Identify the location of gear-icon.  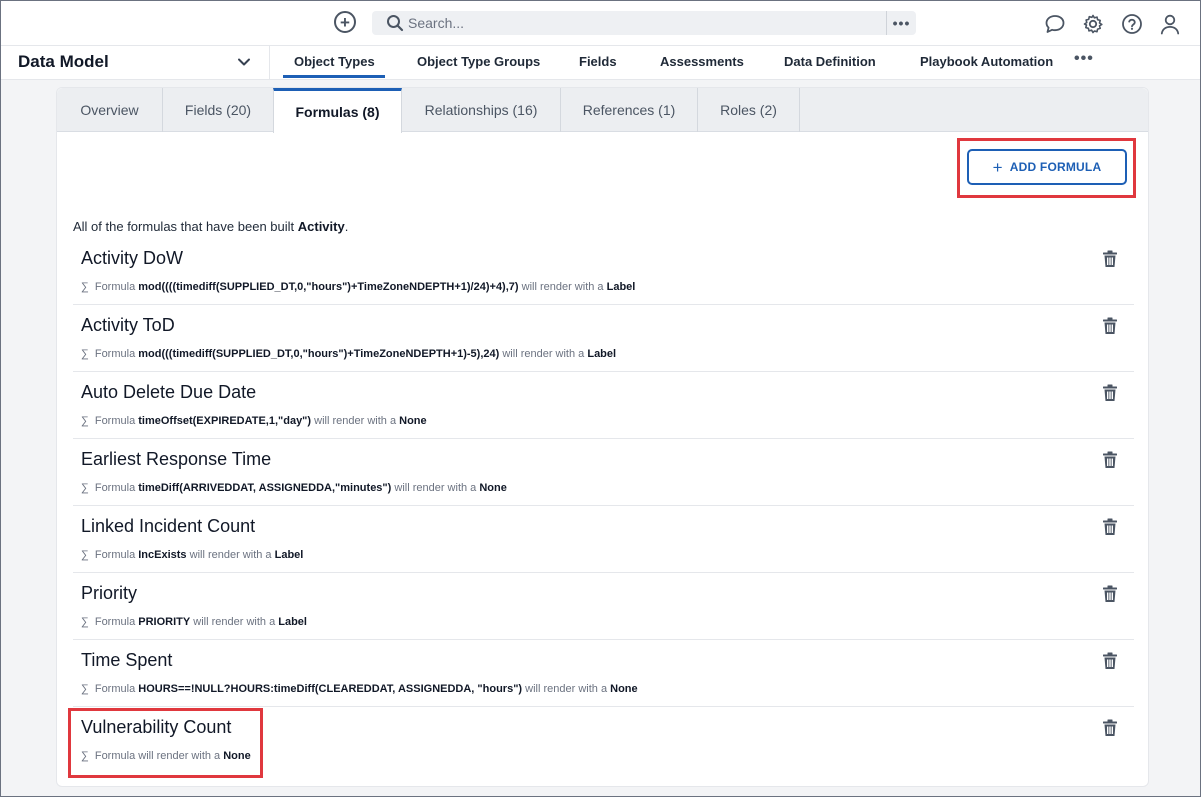
(1093, 24).